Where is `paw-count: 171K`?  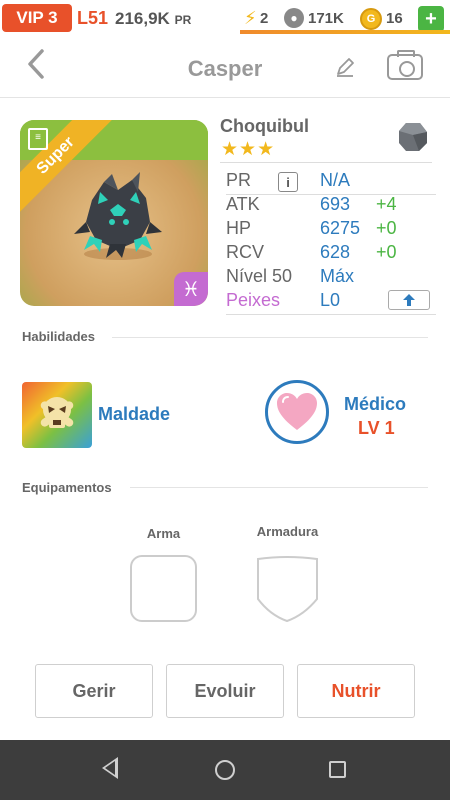
paw-count: 171K is located at coordinates (326, 18).